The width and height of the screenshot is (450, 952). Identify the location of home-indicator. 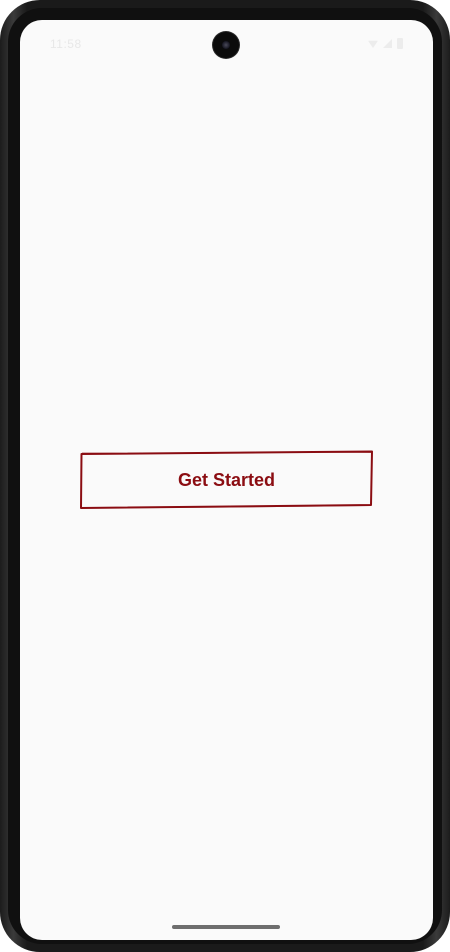
(226, 927).